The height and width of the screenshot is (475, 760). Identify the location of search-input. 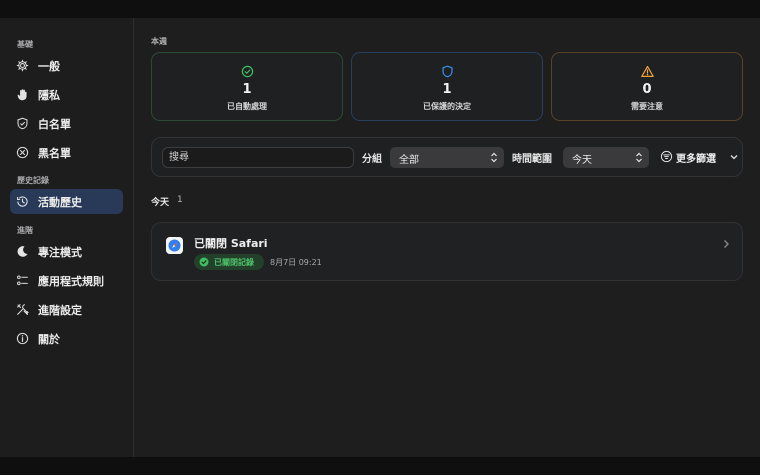
(258, 157).